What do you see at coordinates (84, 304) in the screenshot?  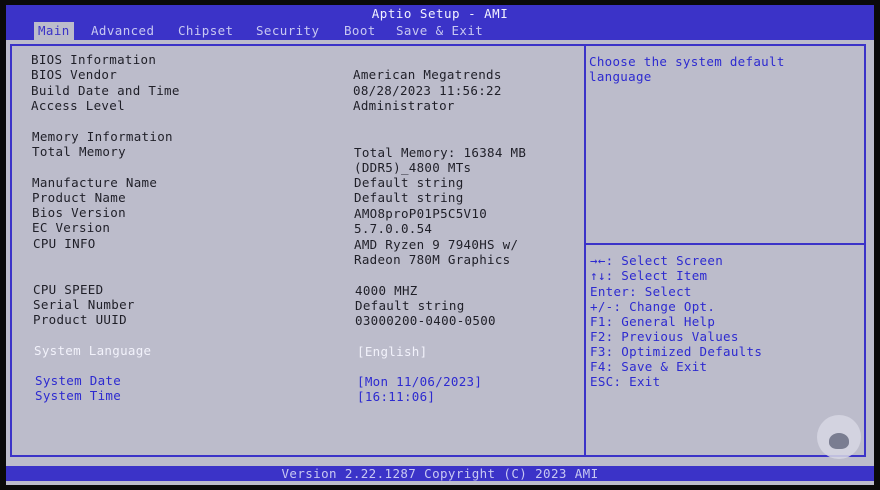 I see `serial-number-label: Serial Number` at bounding box center [84, 304].